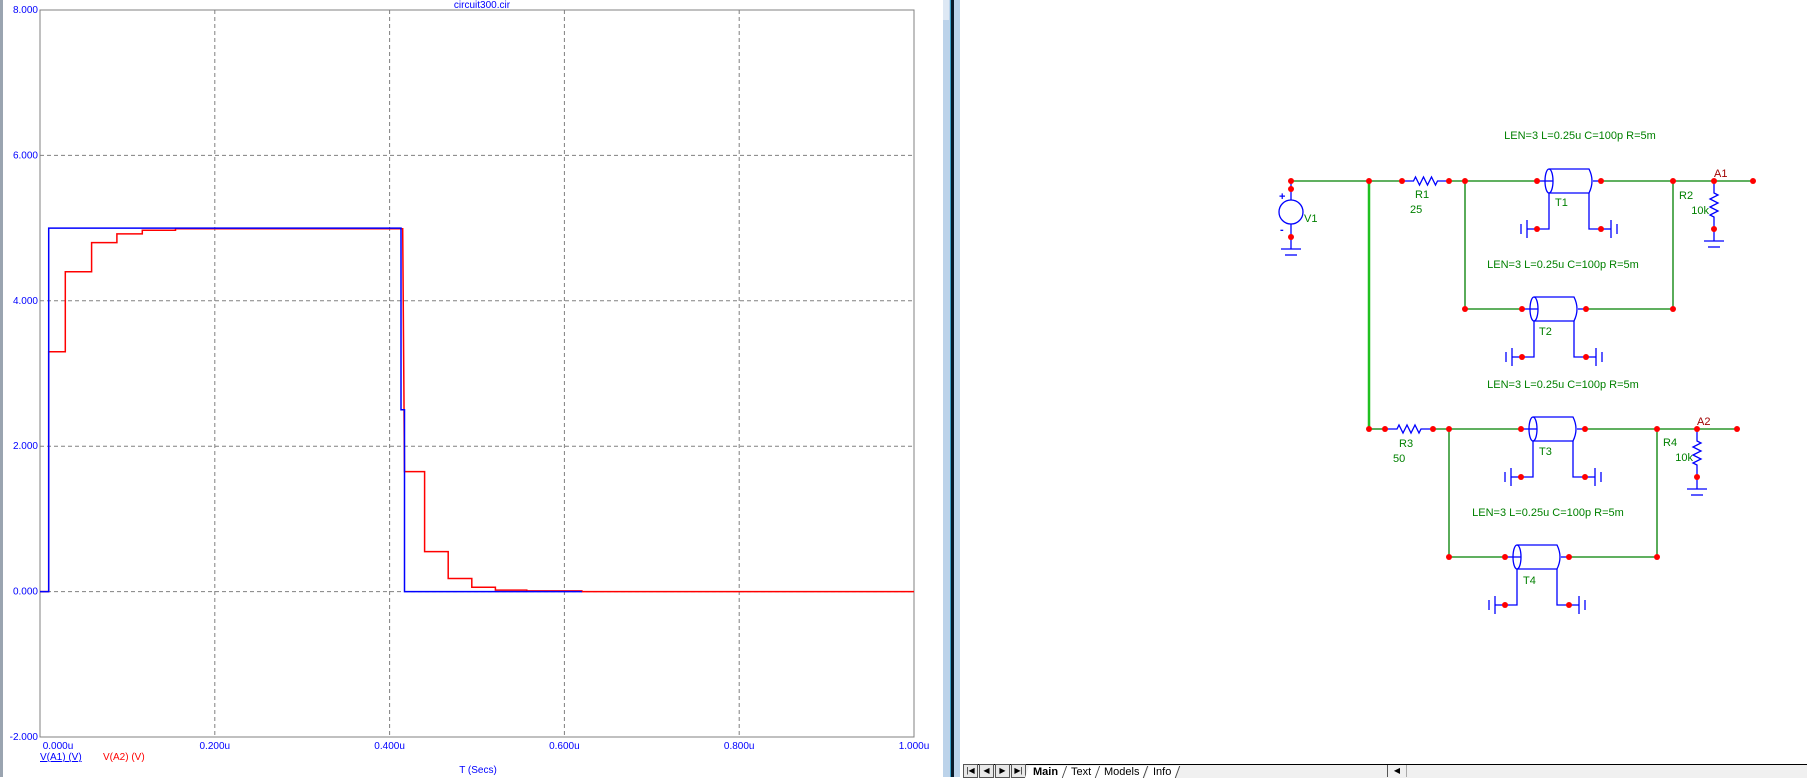  What do you see at coordinates (1548, 513) in the screenshot?
I see `t4-params: LEN=3 L=0.25u C=100p R=5m` at bounding box center [1548, 513].